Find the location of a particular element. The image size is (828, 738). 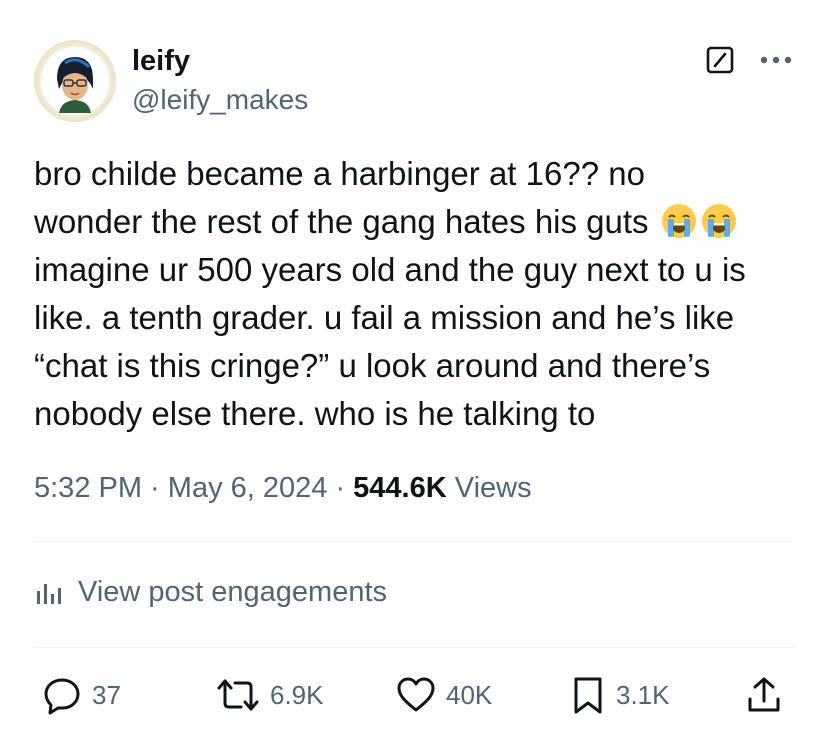

share-icon is located at coordinates (764, 694).